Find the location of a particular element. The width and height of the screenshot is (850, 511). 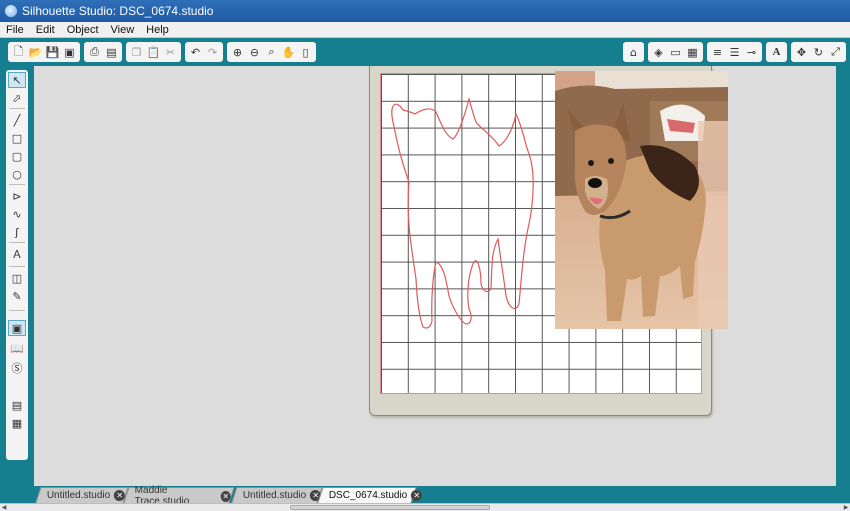

cut-icon: ✂ is located at coordinates (170, 52).